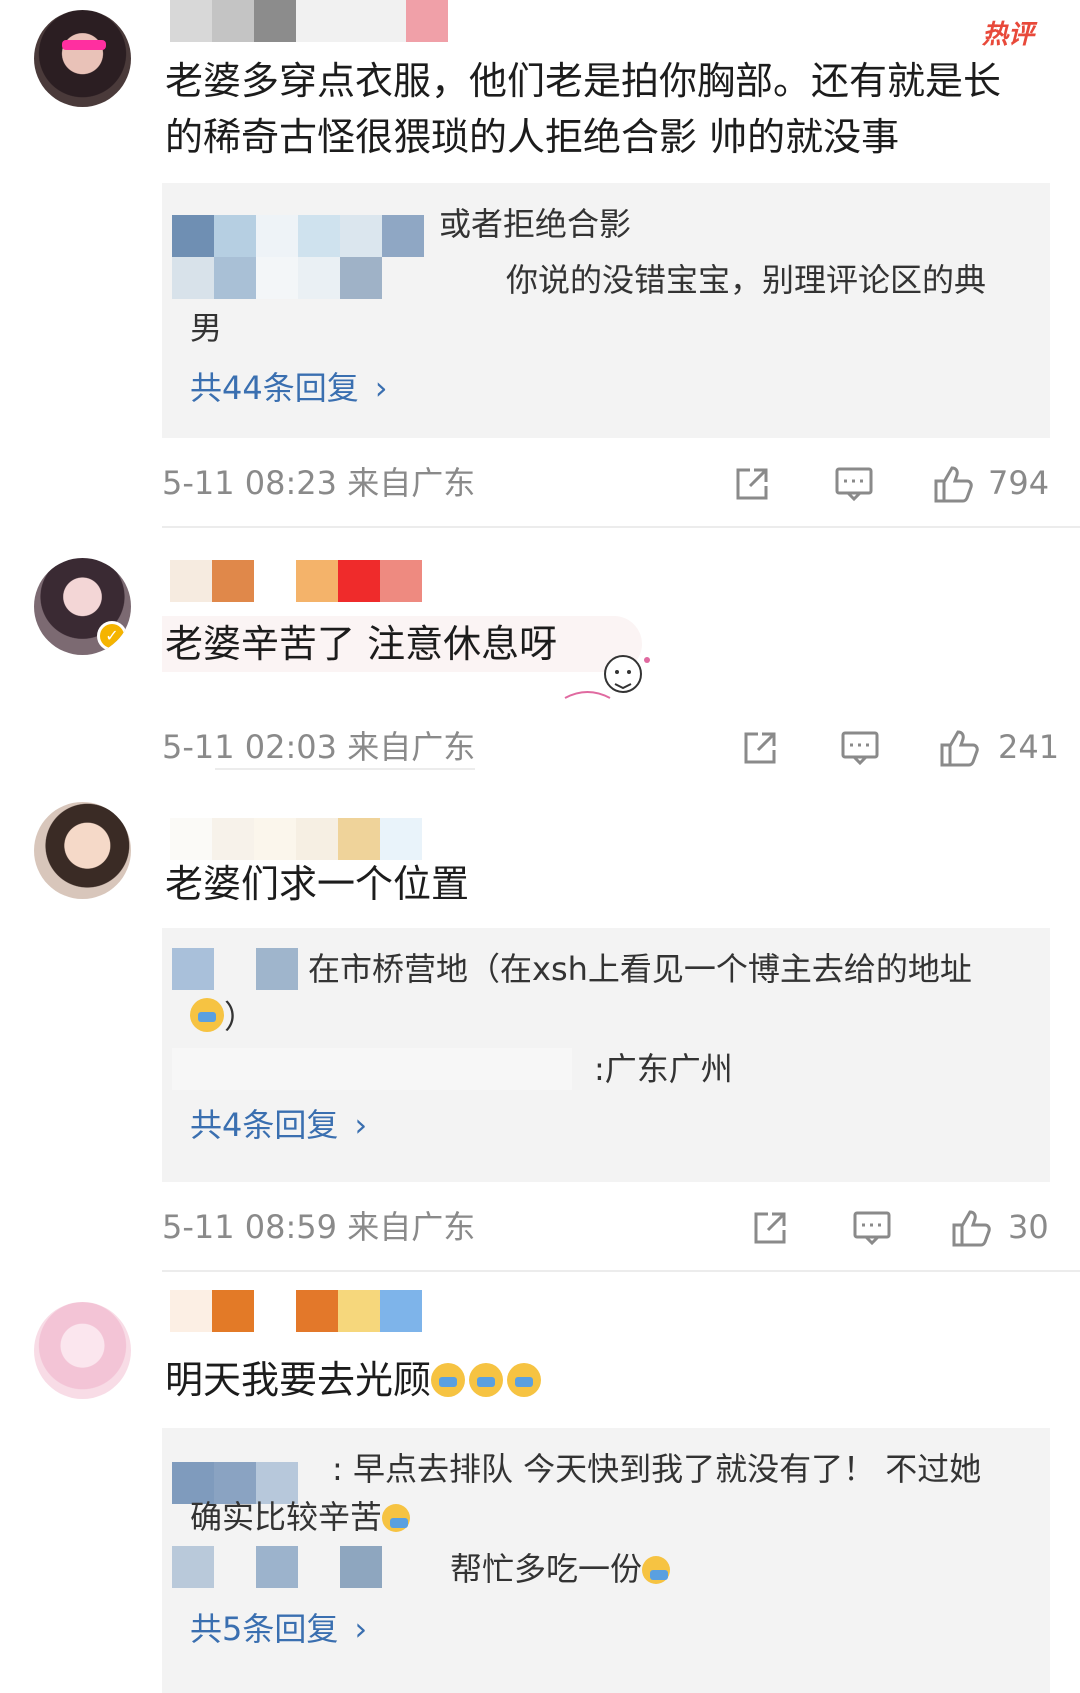 This screenshot has width=1080, height=1693. Describe the element at coordinates (1019, 483) in the screenshot. I see `like-count: 794` at that location.